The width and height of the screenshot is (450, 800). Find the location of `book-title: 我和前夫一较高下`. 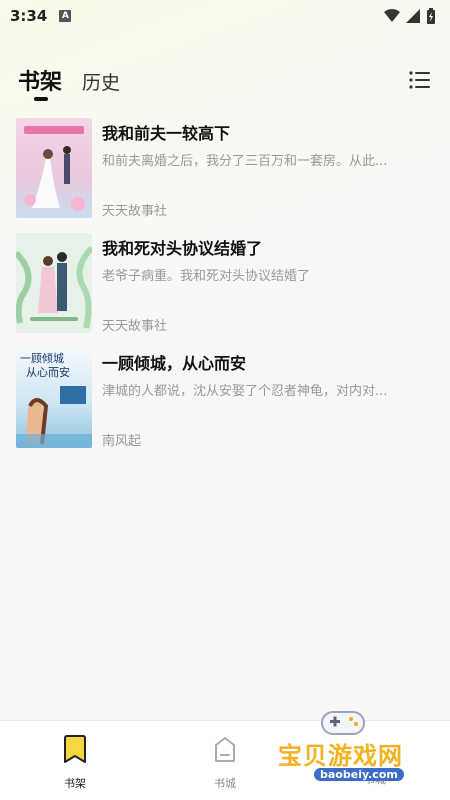

book-title: 我和前夫一较高下 is located at coordinates (166, 133).